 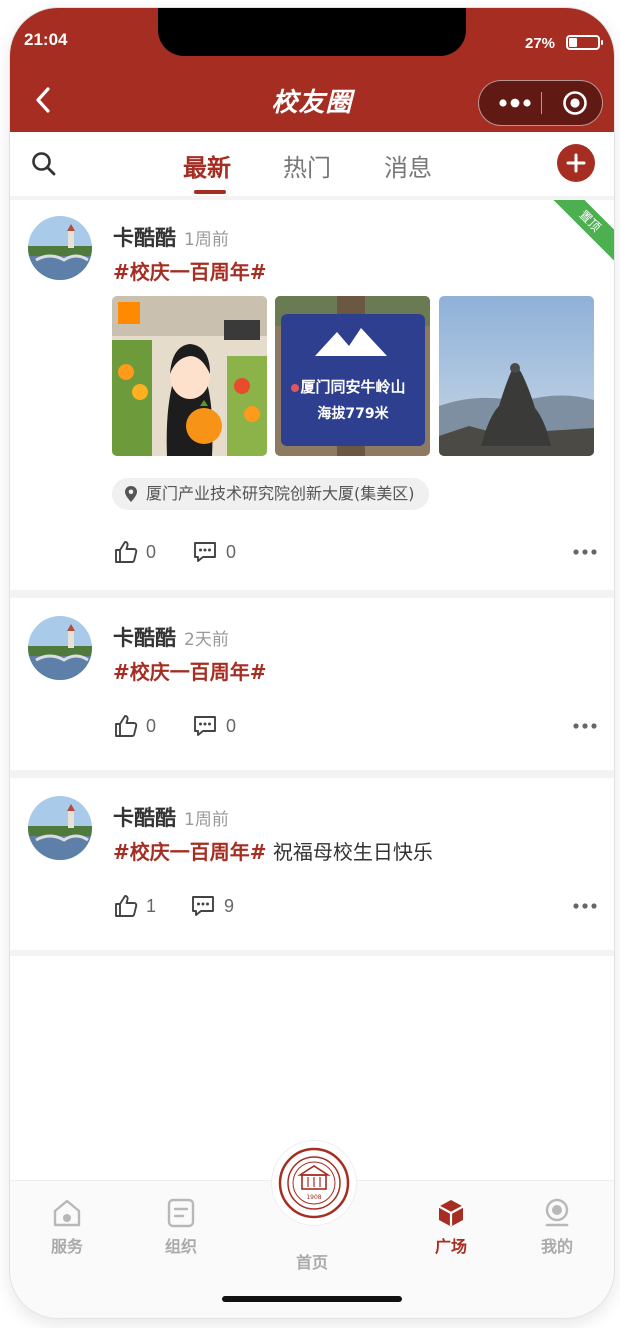 What do you see at coordinates (556, 1246) in the screenshot?
I see `bottom-tab-label: 我的` at bounding box center [556, 1246].